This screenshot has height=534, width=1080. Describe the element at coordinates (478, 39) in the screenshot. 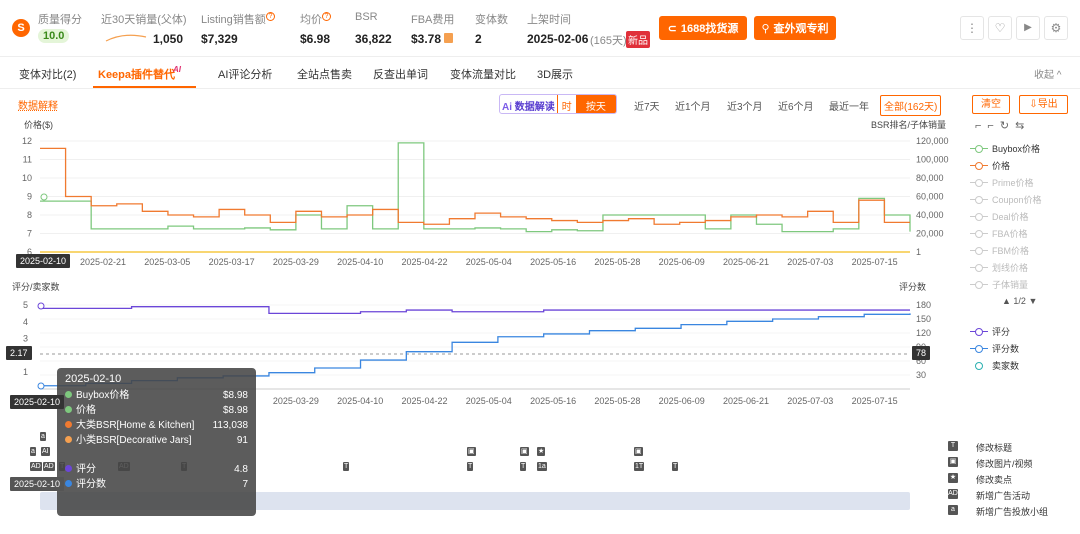

I see `variants-value: 2` at that location.